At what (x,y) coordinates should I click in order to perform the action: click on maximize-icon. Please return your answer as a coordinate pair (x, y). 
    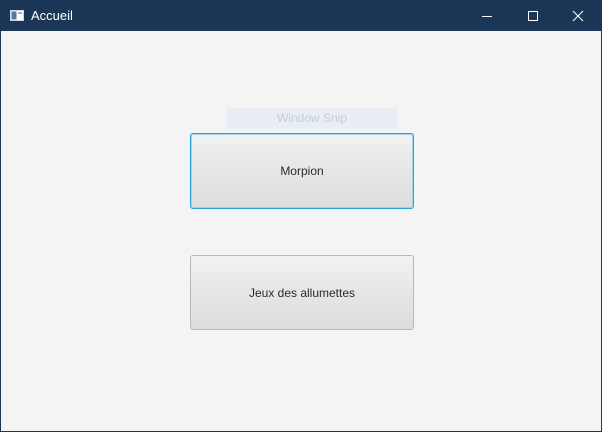
    Looking at the image, I should click on (533, 16).